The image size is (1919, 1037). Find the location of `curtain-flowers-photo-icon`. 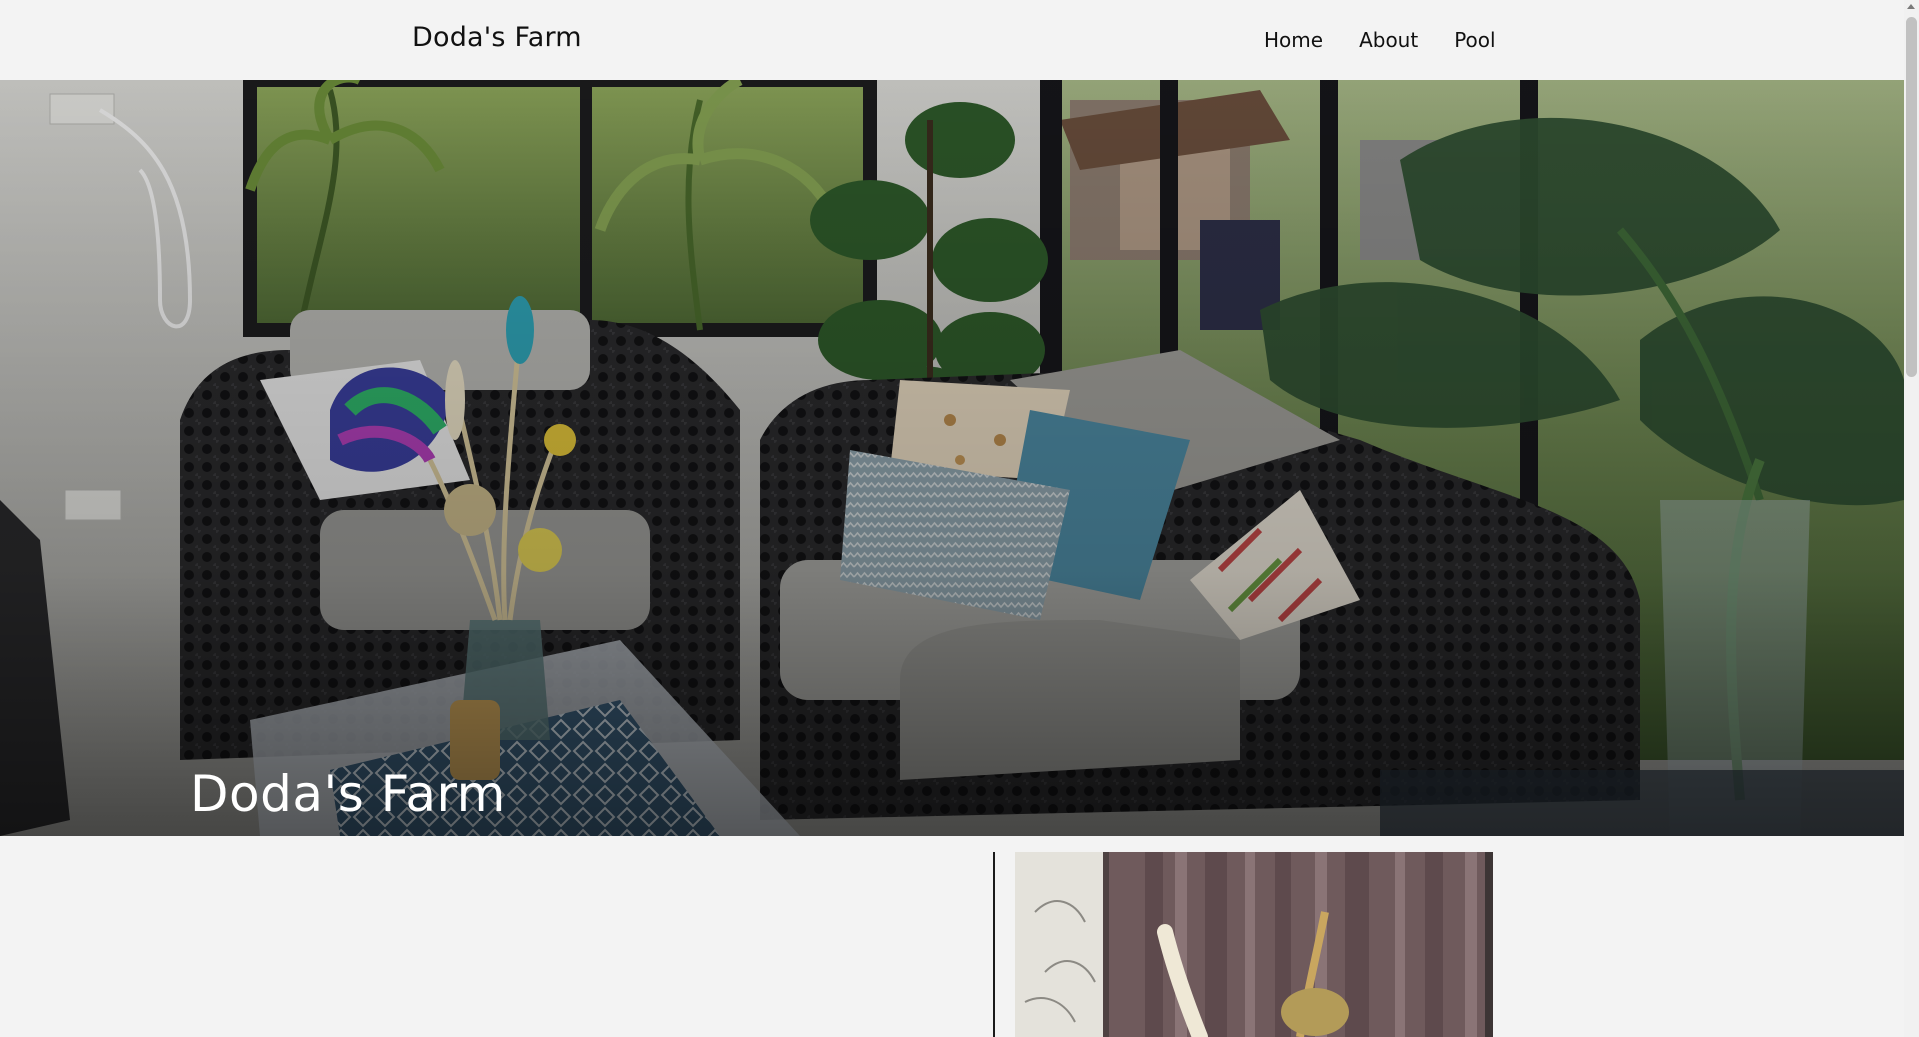

curtain-flowers-photo-icon is located at coordinates (1254, 944).